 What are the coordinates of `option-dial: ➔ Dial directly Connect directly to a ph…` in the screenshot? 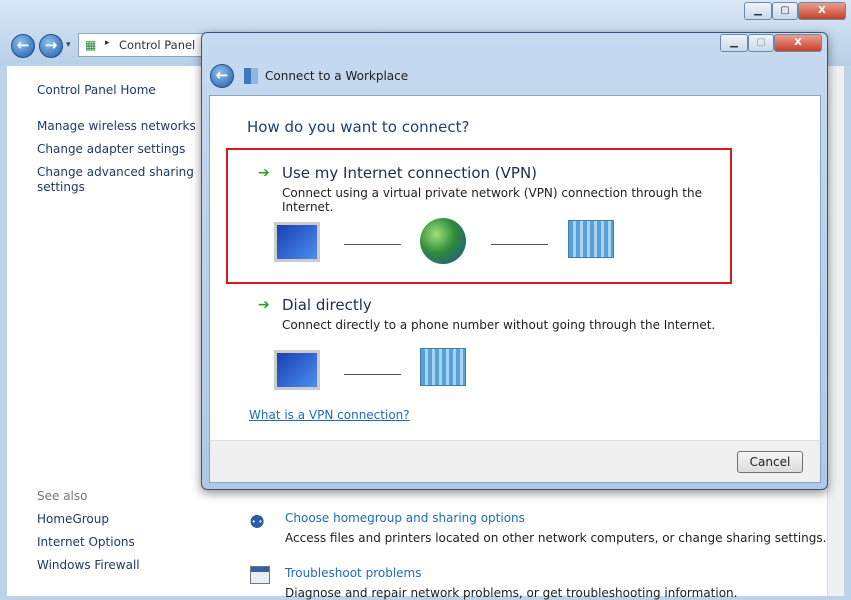 It's located at (490, 342).